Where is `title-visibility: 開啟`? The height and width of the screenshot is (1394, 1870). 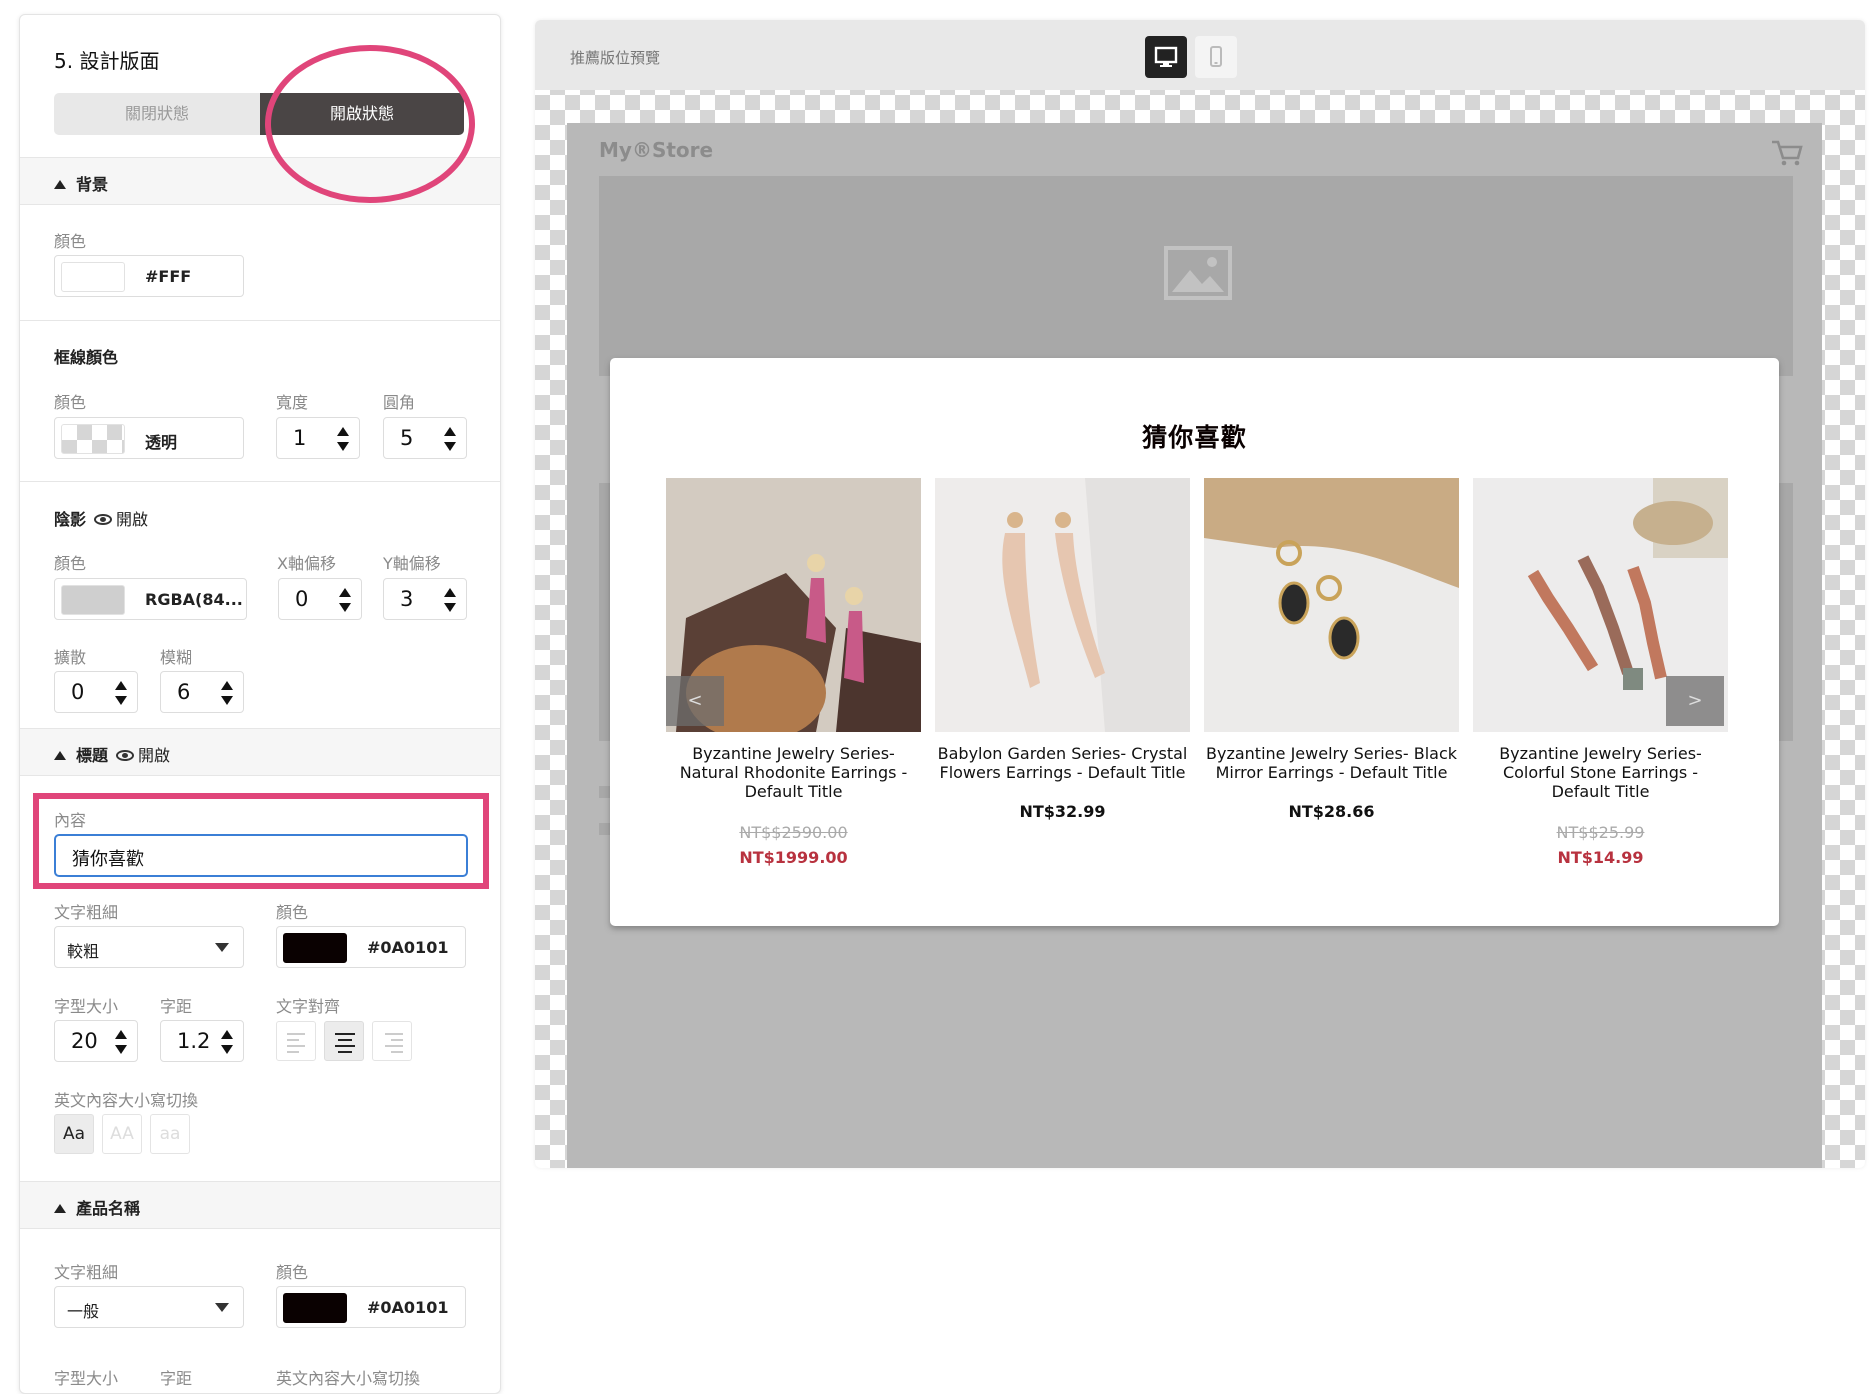
title-visibility: 開啟 is located at coordinates (154, 755).